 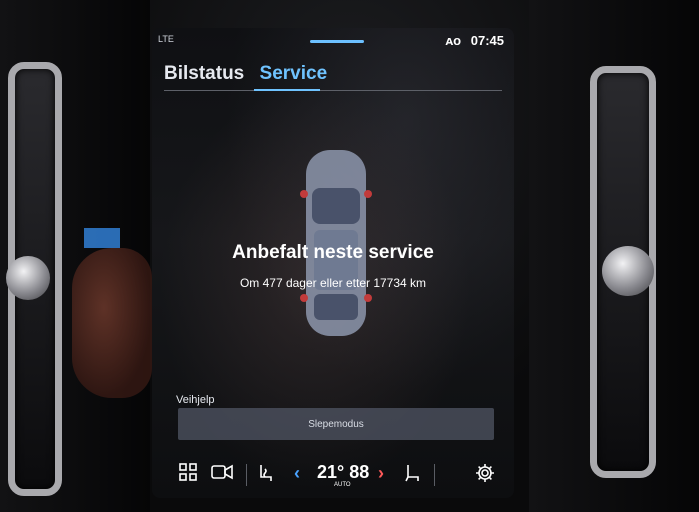 I want to click on tab-bilstatus: Bilstatus, so click(x=204, y=74).